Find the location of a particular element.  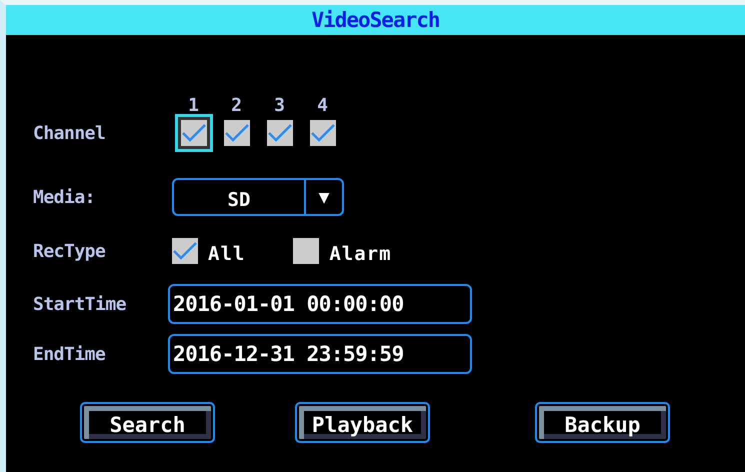

channel-number: 2 is located at coordinates (236, 105).